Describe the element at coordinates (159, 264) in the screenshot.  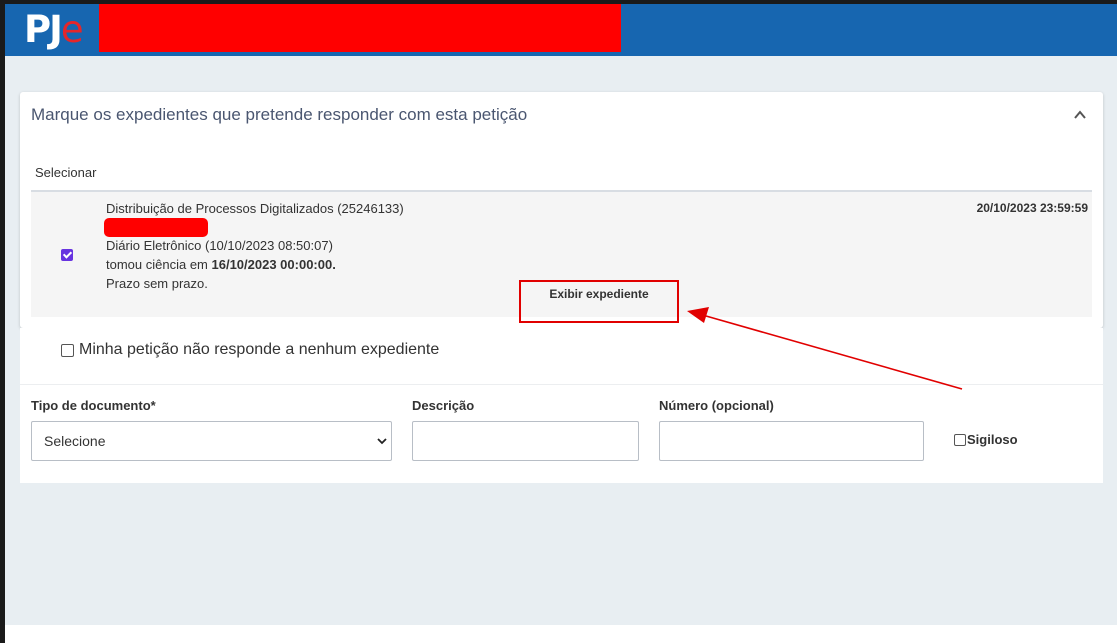
I see `ciencia-prefix: tomou ciência em` at that location.